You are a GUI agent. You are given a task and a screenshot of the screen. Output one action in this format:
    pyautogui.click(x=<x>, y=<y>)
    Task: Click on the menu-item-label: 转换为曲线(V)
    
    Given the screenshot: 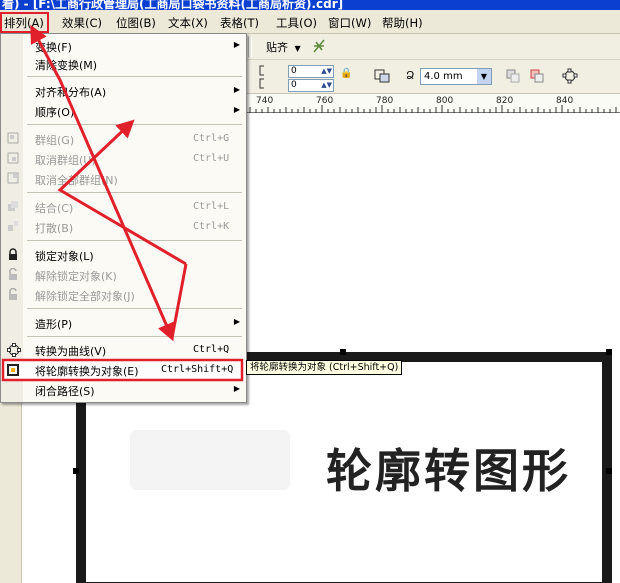 What is the action you would take?
    pyautogui.click(x=71, y=351)
    